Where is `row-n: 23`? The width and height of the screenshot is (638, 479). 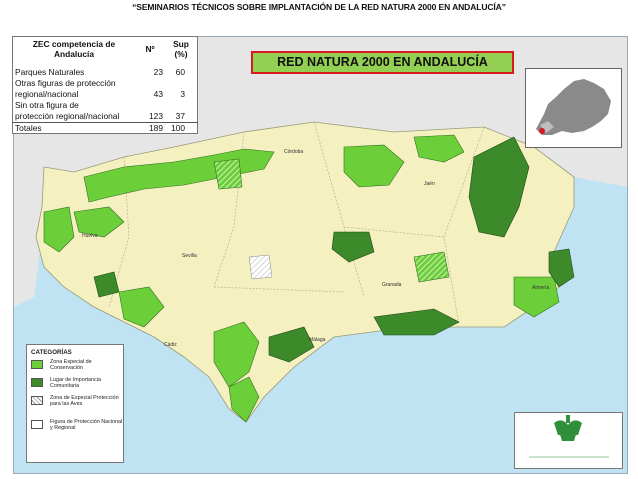 row-n: 23 is located at coordinates (158, 72).